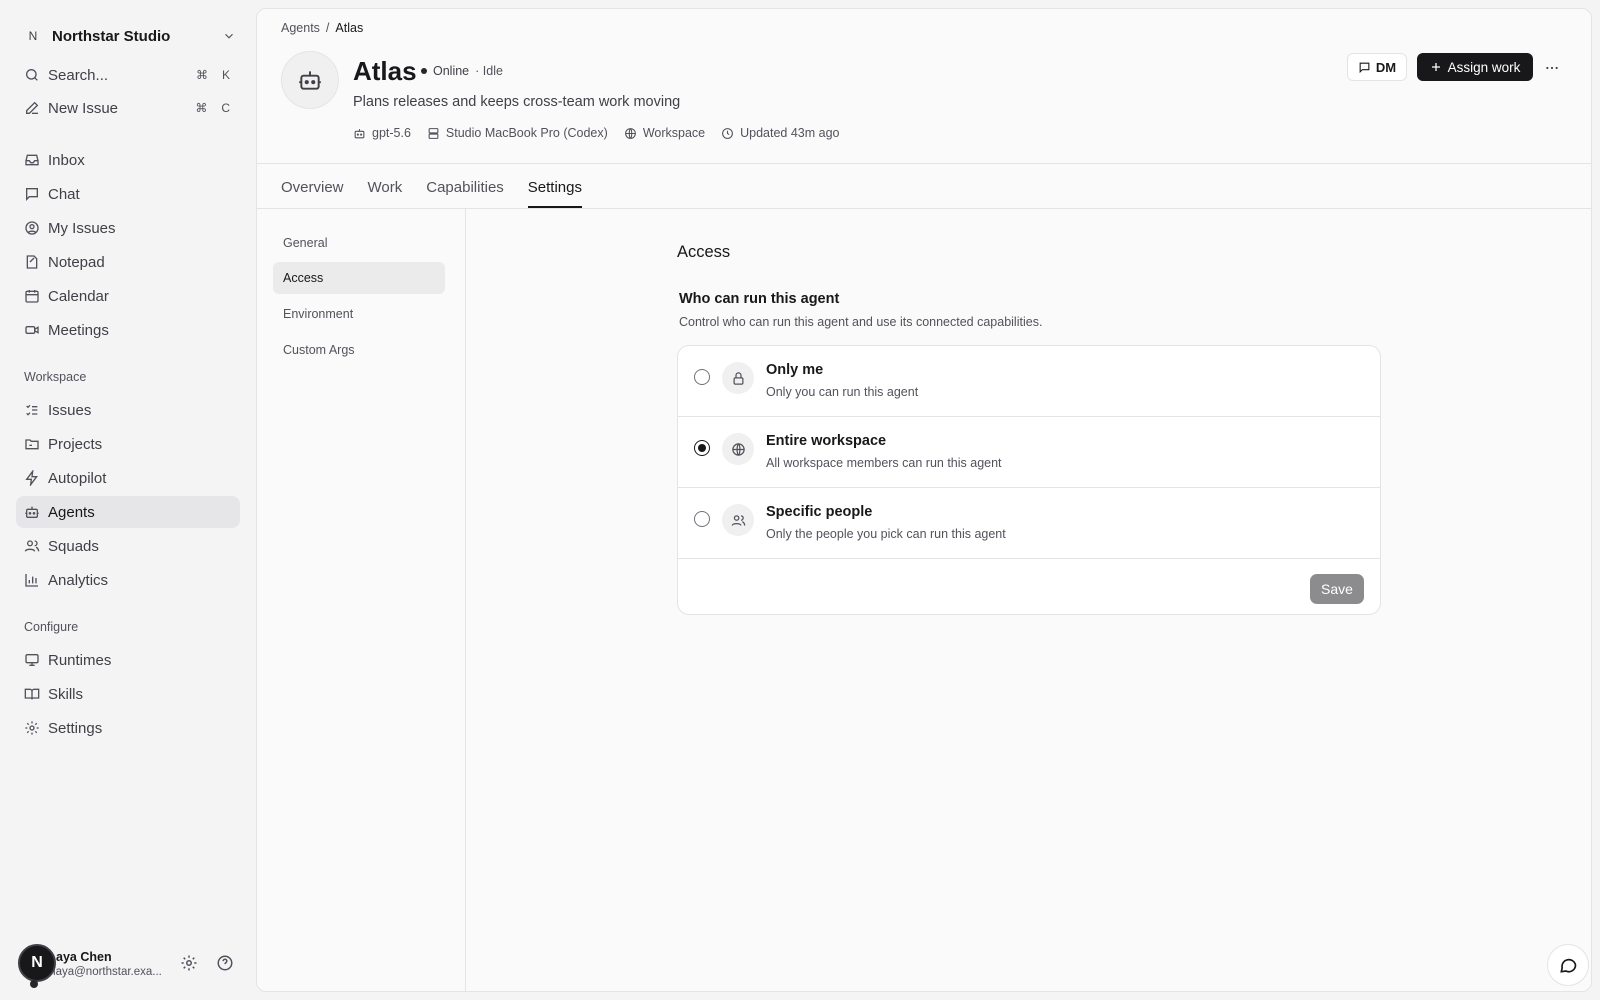 The height and width of the screenshot is (1000, 1600). I want to click on gear-icon, so click(189, 963).